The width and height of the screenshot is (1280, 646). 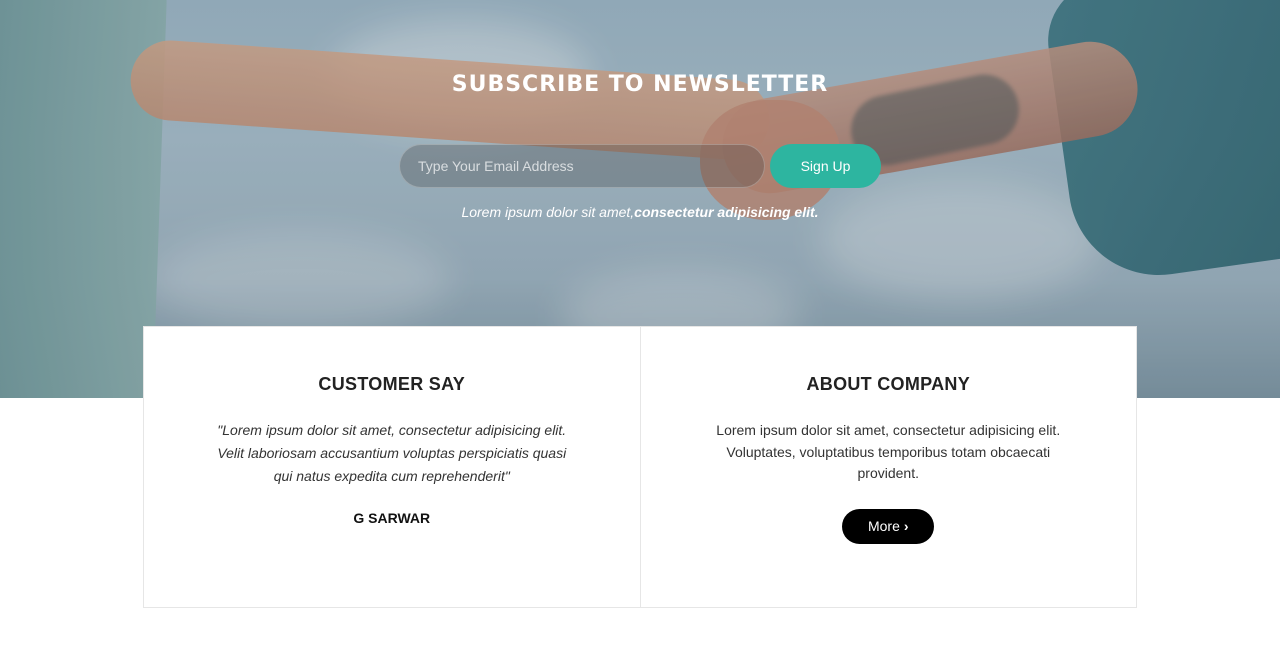 I want to click on email-input, so click(x=582, y=166).